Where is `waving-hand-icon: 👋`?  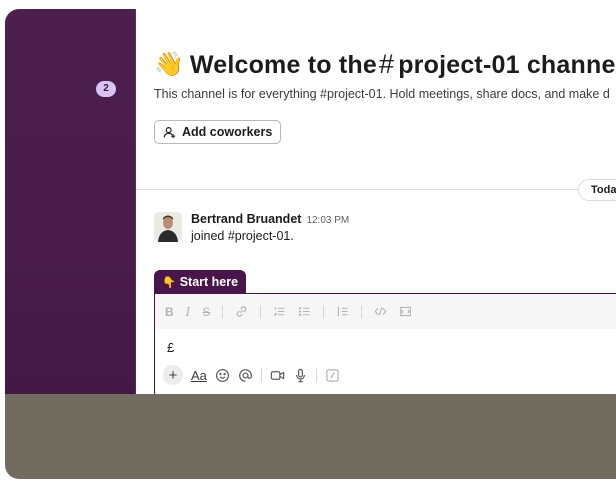 waving-hand-icon: 👋 is located at coordinates (169, 64).